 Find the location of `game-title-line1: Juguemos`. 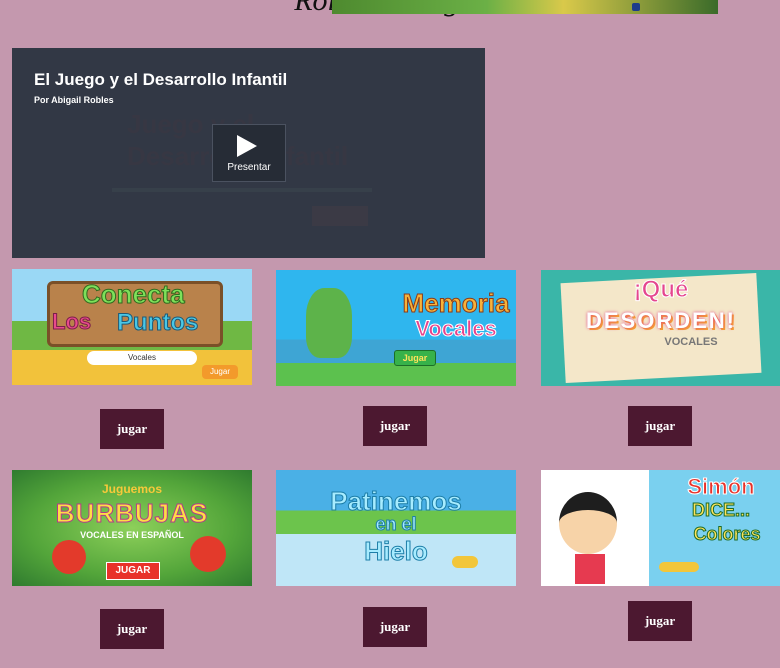

game-title-line1: Juguemos is located at coordinates (131, 489).